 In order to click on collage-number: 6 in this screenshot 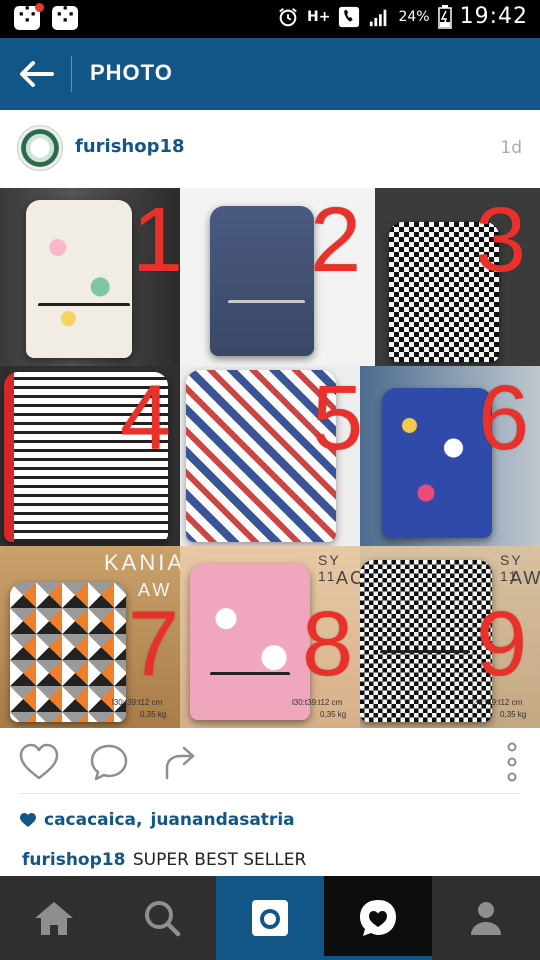, I will do `click(504, 418)`.